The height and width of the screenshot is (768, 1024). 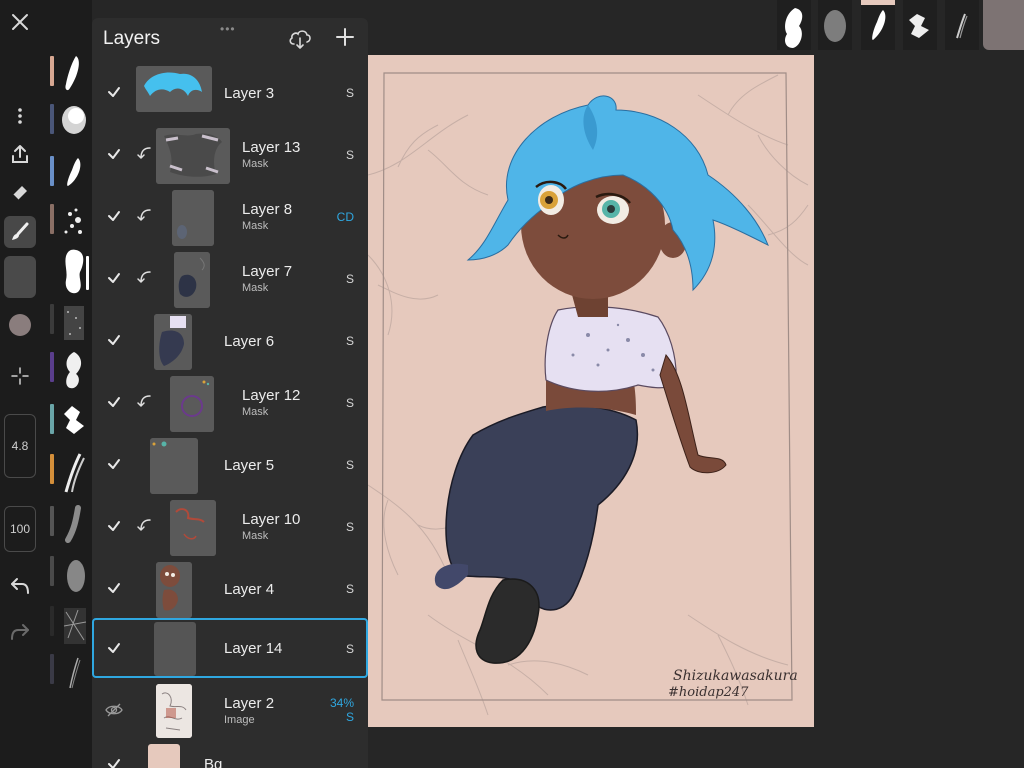 What do you see at coordinates (230, 711) in the screenshot?
I see `layer-row: Layer 2 Image 34% S` at bounding box center [230, 711].